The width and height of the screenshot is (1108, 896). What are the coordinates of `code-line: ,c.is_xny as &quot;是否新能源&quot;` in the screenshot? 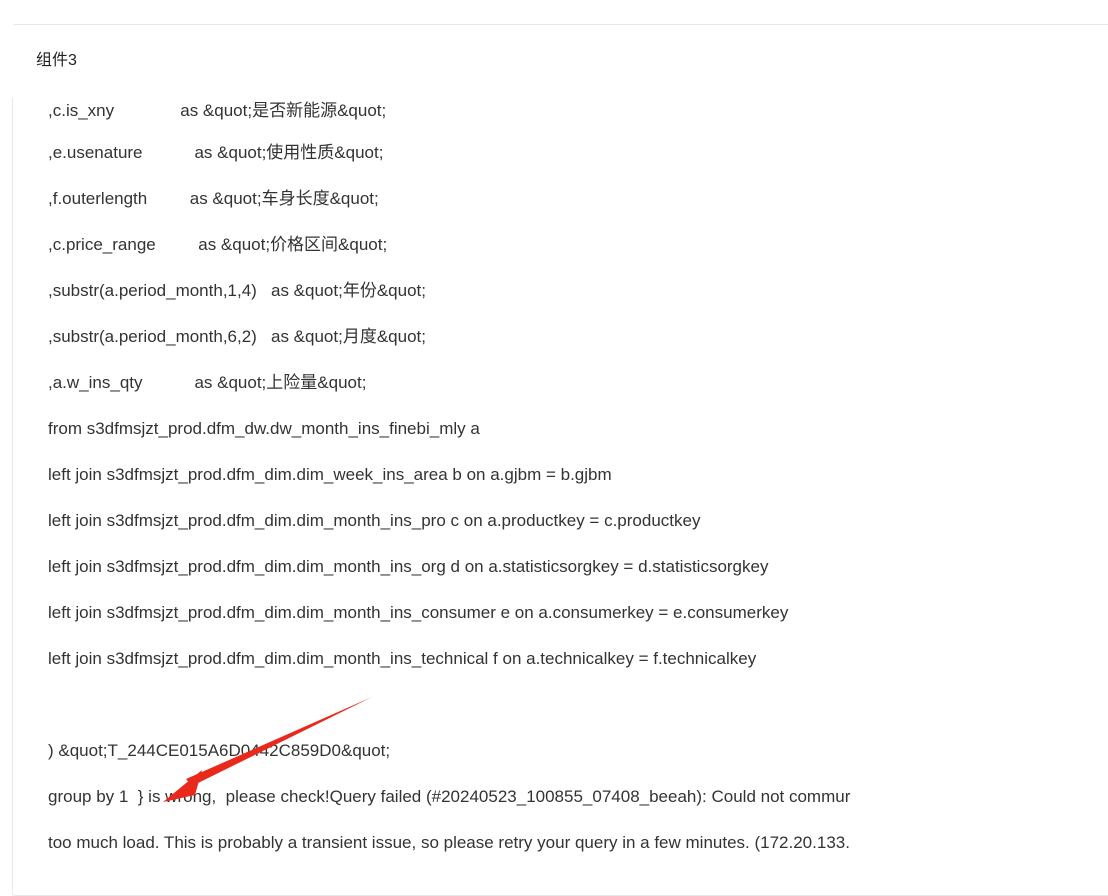 It's located at (217, 110).